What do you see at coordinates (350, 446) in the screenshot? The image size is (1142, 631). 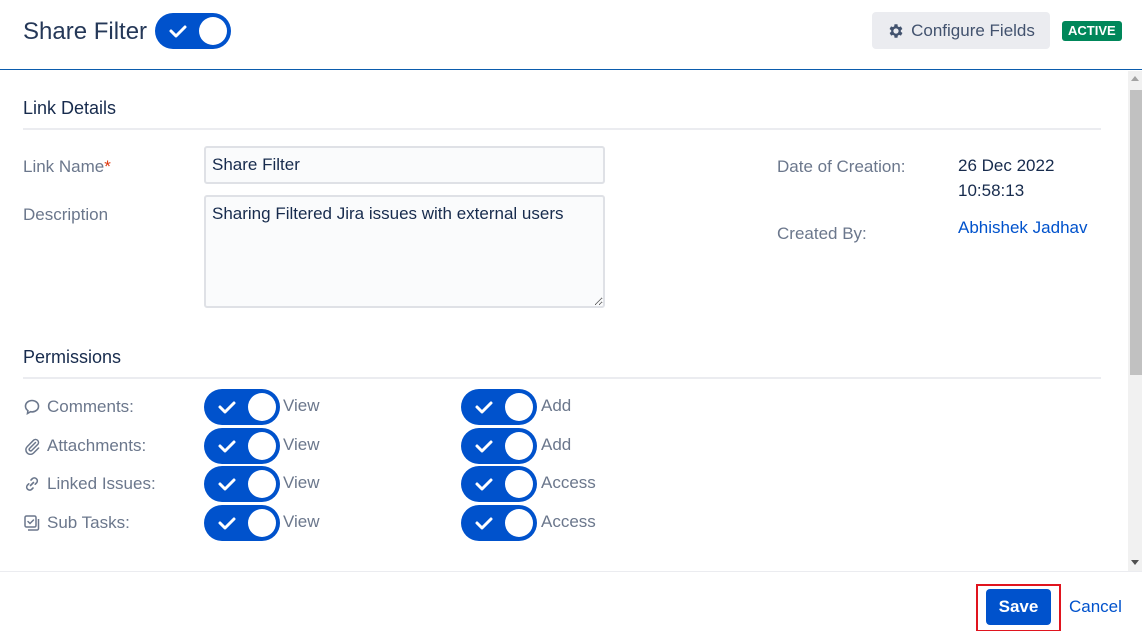 I see `permission-row: Attachments: View Add` at bounding box center [350, 446].